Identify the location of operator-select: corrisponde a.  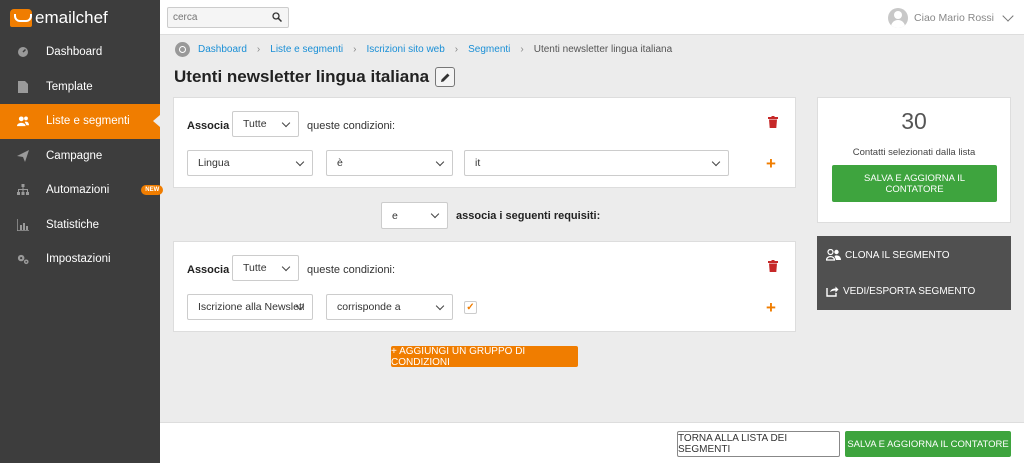
(389, 307).